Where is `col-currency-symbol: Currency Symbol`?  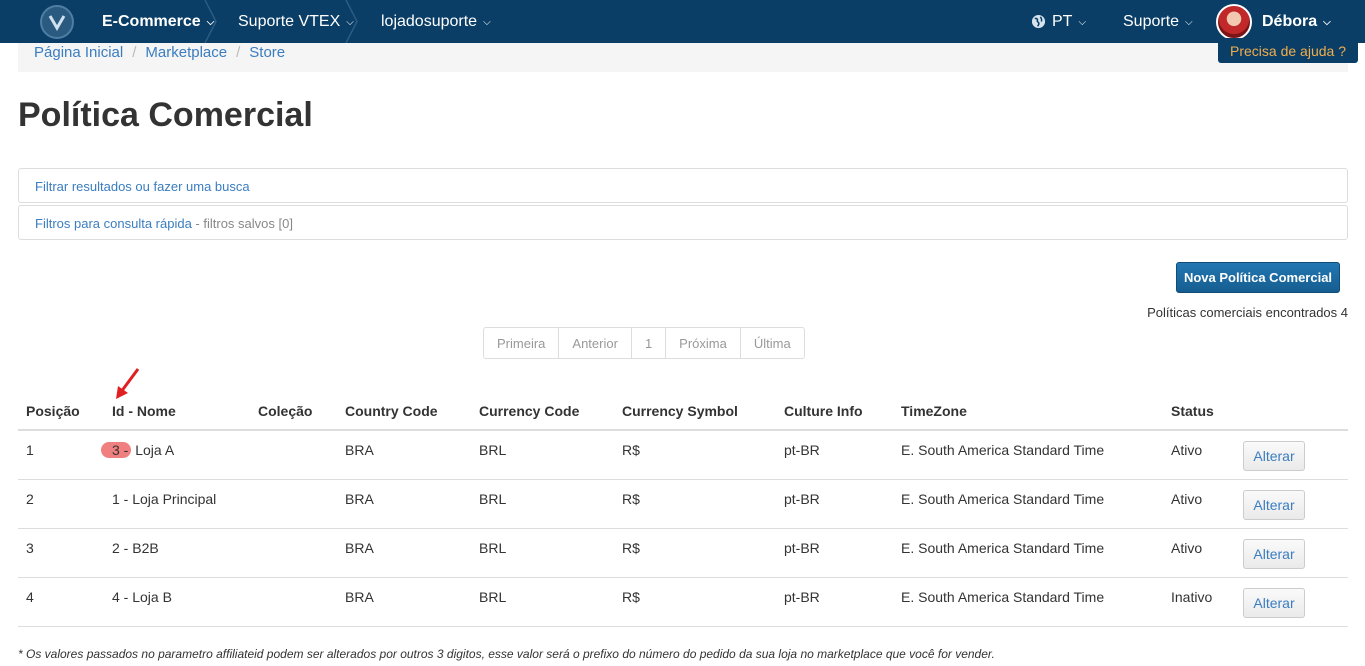
col-currency-symbol: Currency Symbol is located at coordinates (680, 411).